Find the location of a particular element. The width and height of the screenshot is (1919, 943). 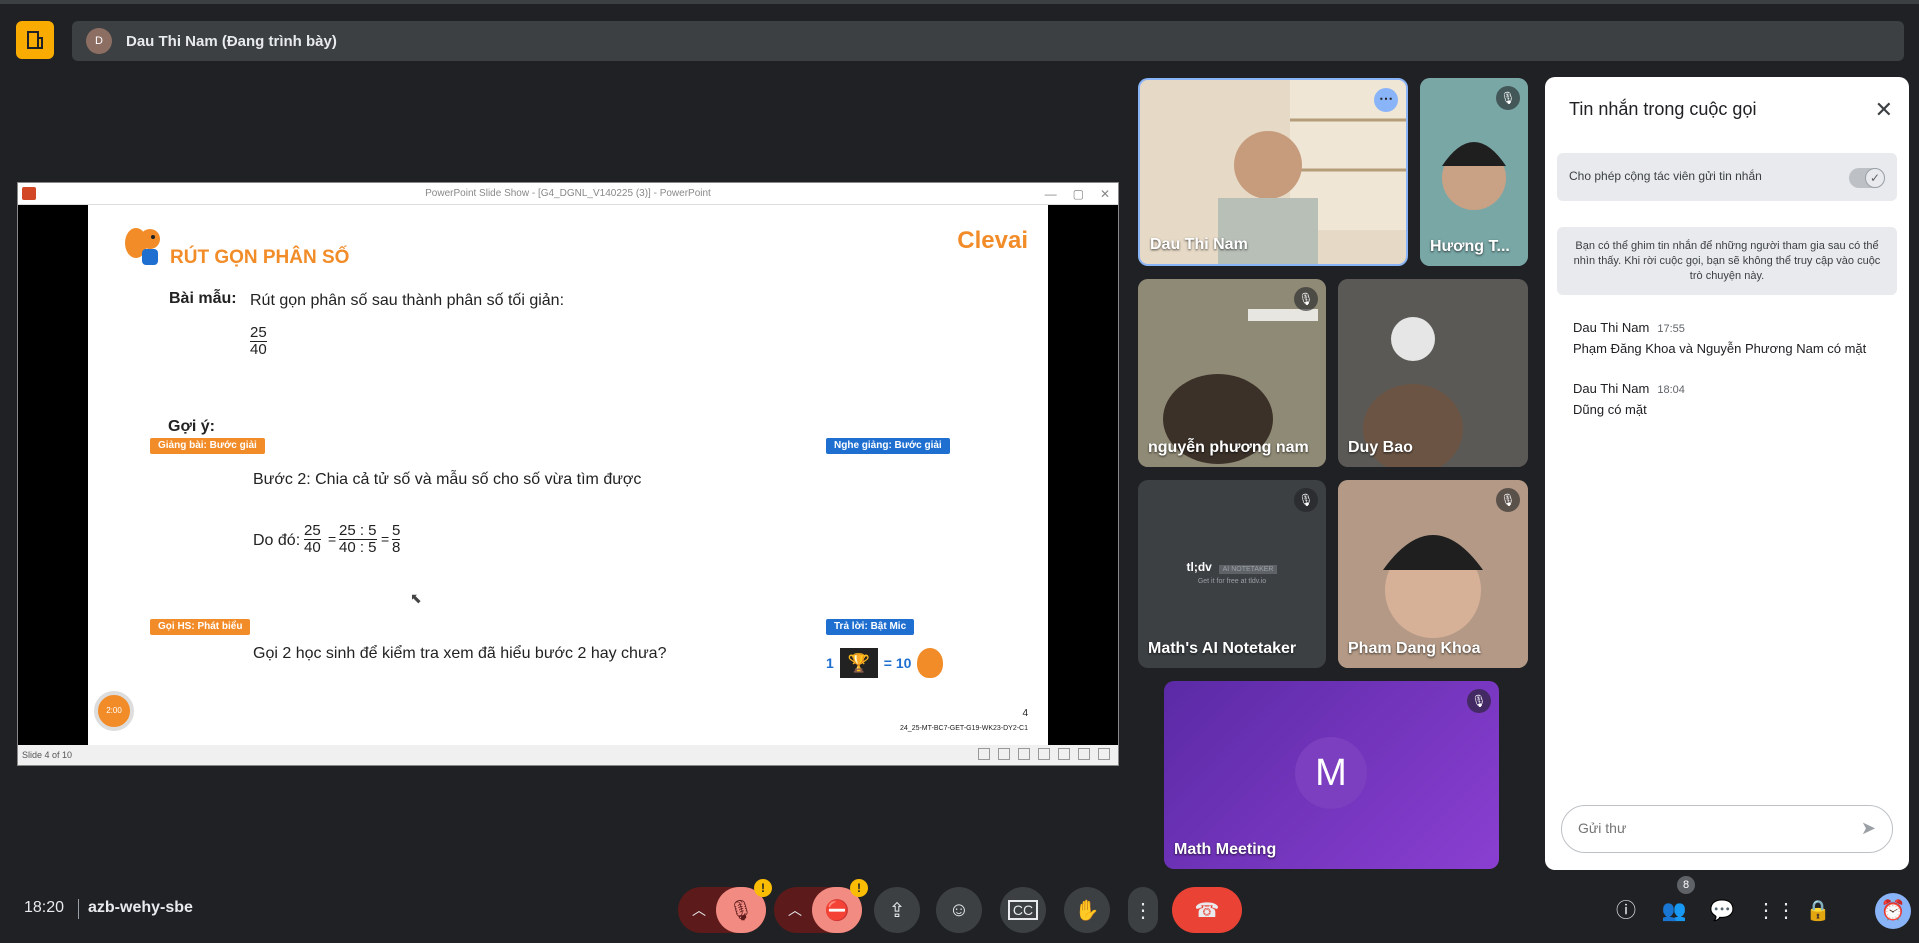

participant-name: Math Meeting is located at coordinates (1225, 849).